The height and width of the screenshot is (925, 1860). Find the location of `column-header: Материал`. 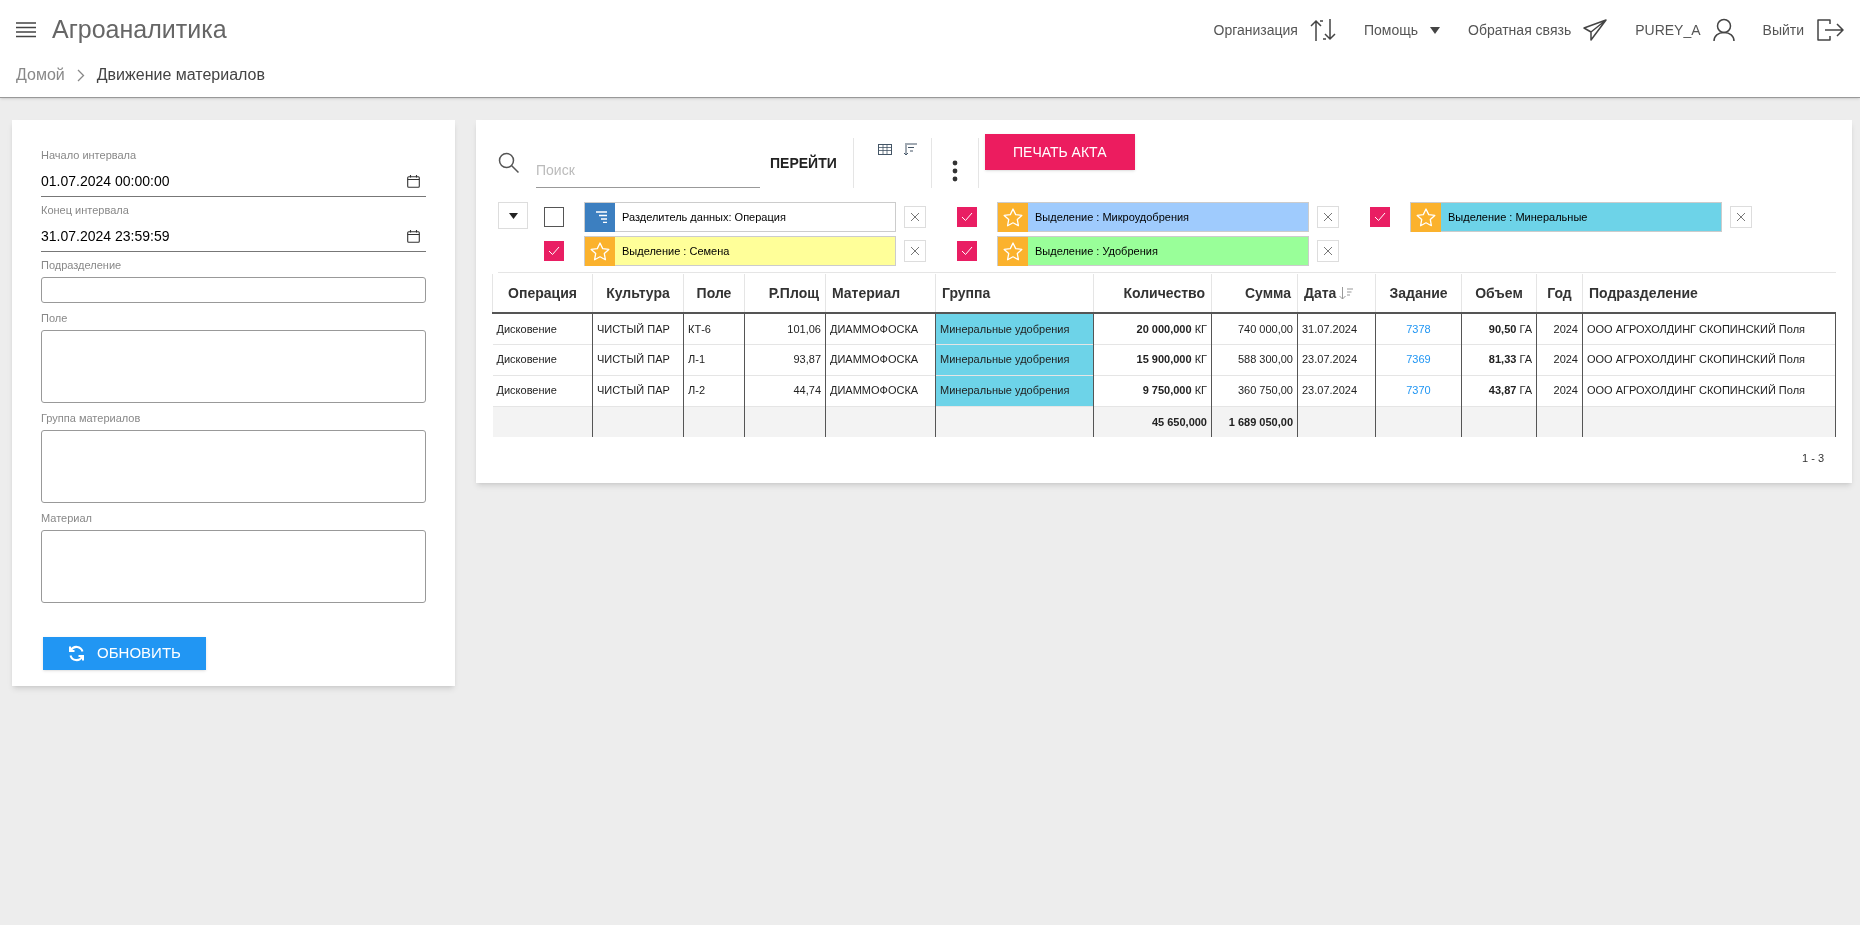

column-header: Материал is located at coordinates (880, 293).